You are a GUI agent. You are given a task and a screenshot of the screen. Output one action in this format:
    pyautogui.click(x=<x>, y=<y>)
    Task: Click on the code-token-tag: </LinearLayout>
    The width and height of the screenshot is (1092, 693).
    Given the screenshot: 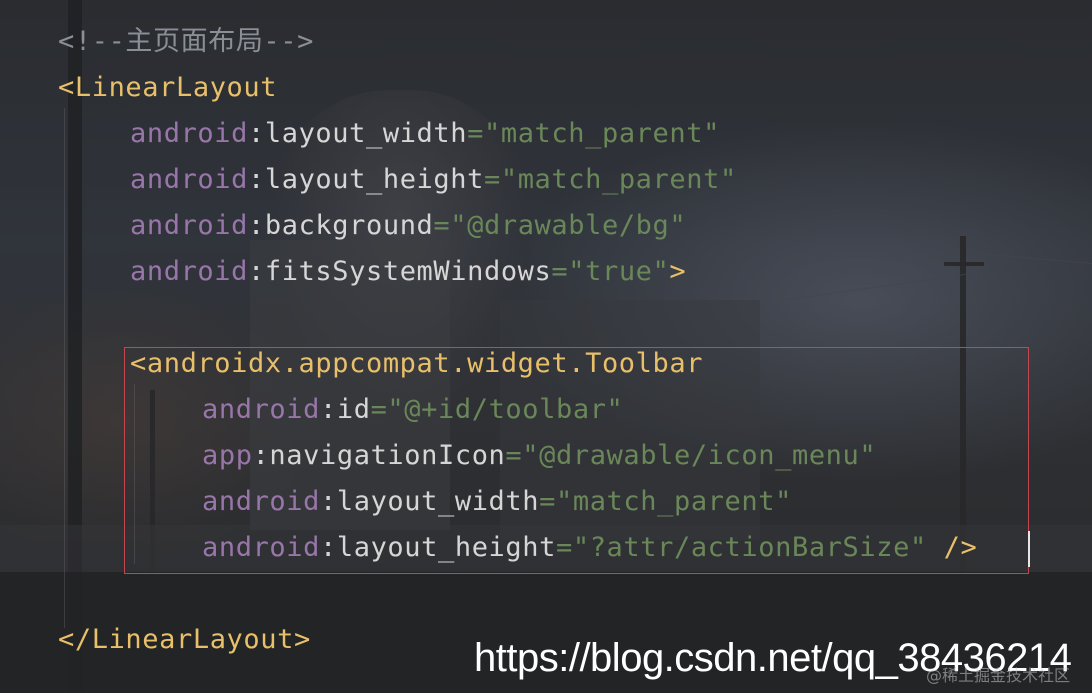 What is the action you would take?
    pyautogui.click(x=184, y=639)
    